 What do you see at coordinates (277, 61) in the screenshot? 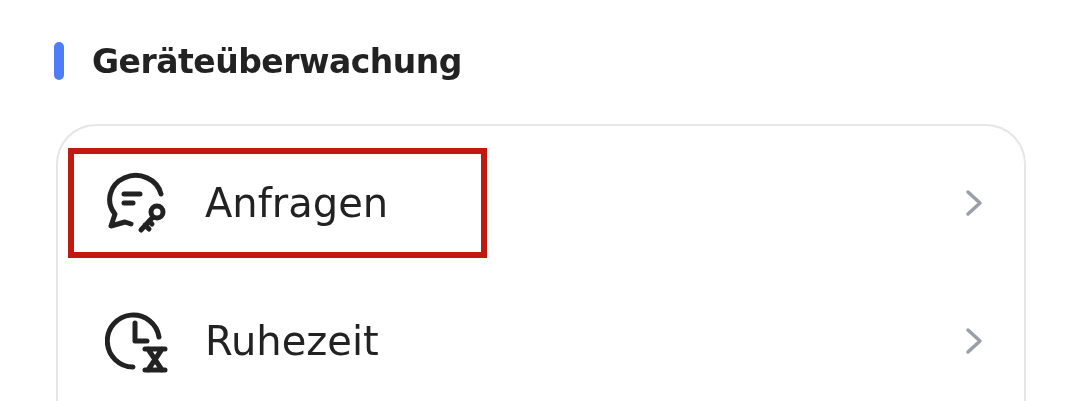
I see `section-title: Geräteüberwachung` at bounding box center [277, 61].